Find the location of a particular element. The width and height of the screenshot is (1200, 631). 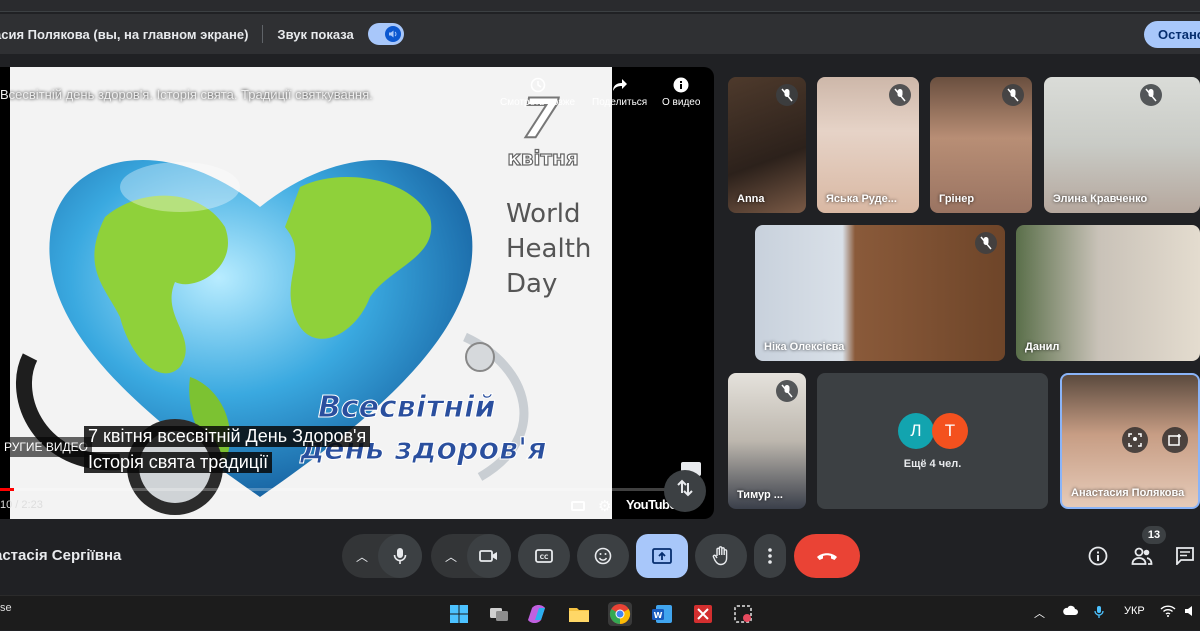

audio-options-chevron-icon: ︿ is located at coordinates (362, 556).